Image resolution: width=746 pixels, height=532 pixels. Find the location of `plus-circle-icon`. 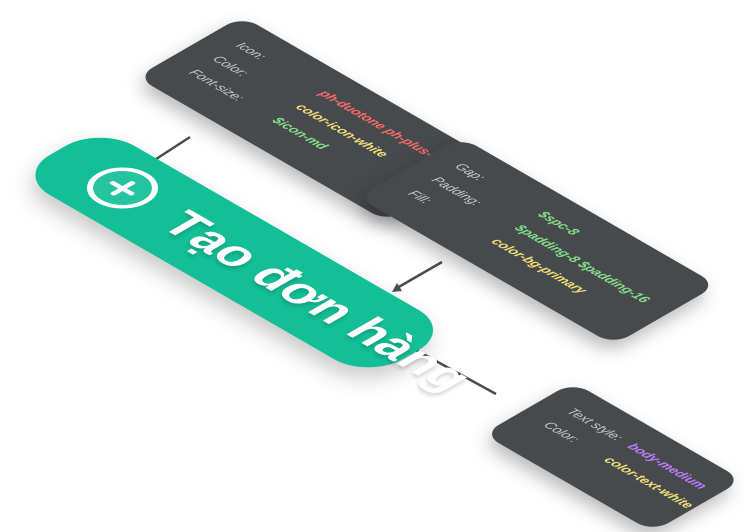

plus-circle-icon is located at coordinates (122, 188).